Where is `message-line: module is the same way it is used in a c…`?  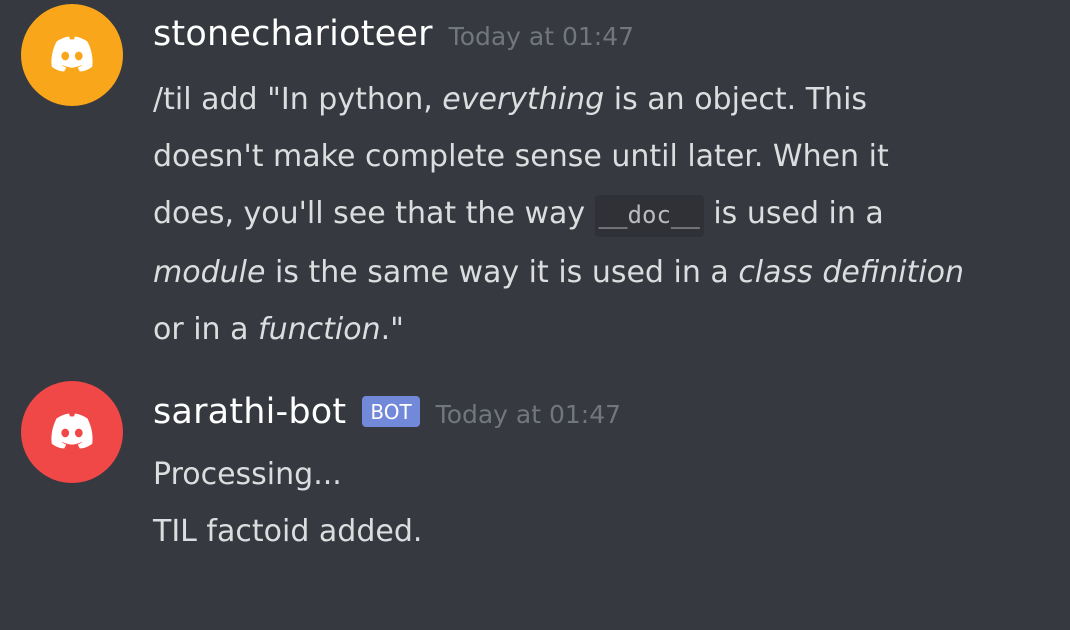 message-line: module is the same way it is used in a c… is located at coordinates (605, 272).